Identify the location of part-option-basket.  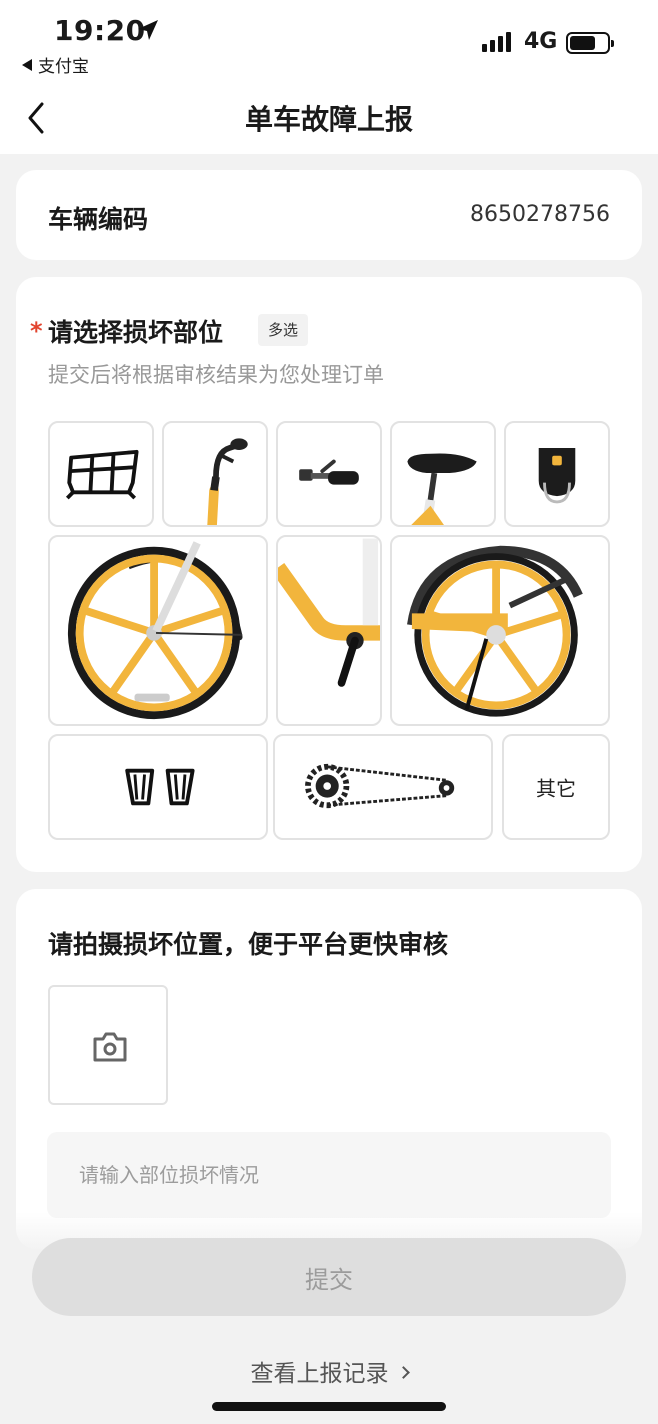
(101, 474).